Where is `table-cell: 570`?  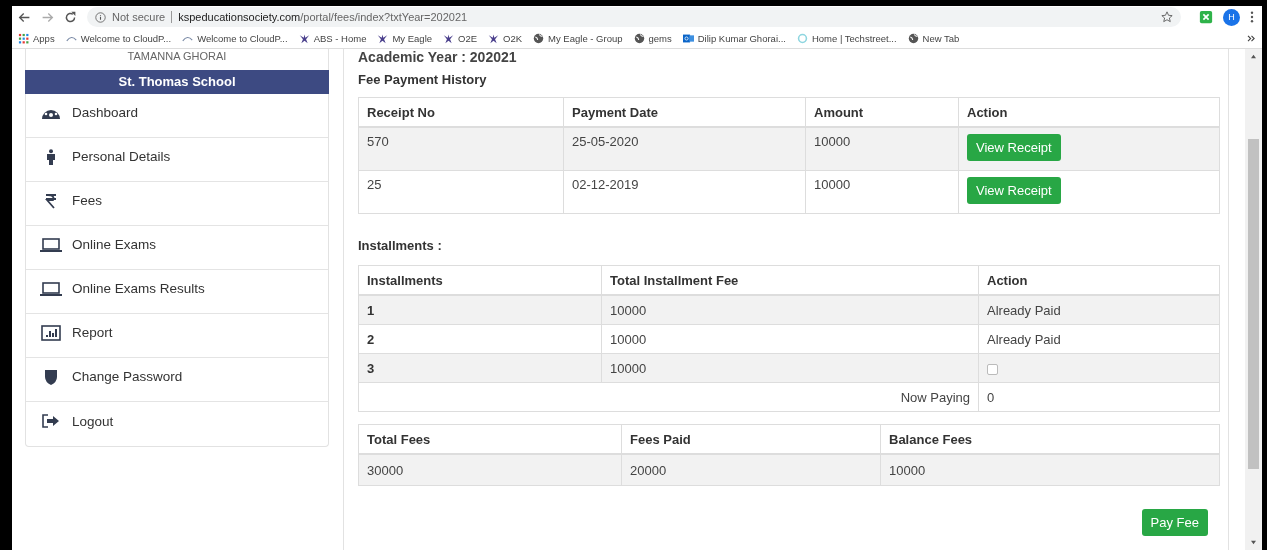 table-cell: 570 is located at coordinates (461, 149).